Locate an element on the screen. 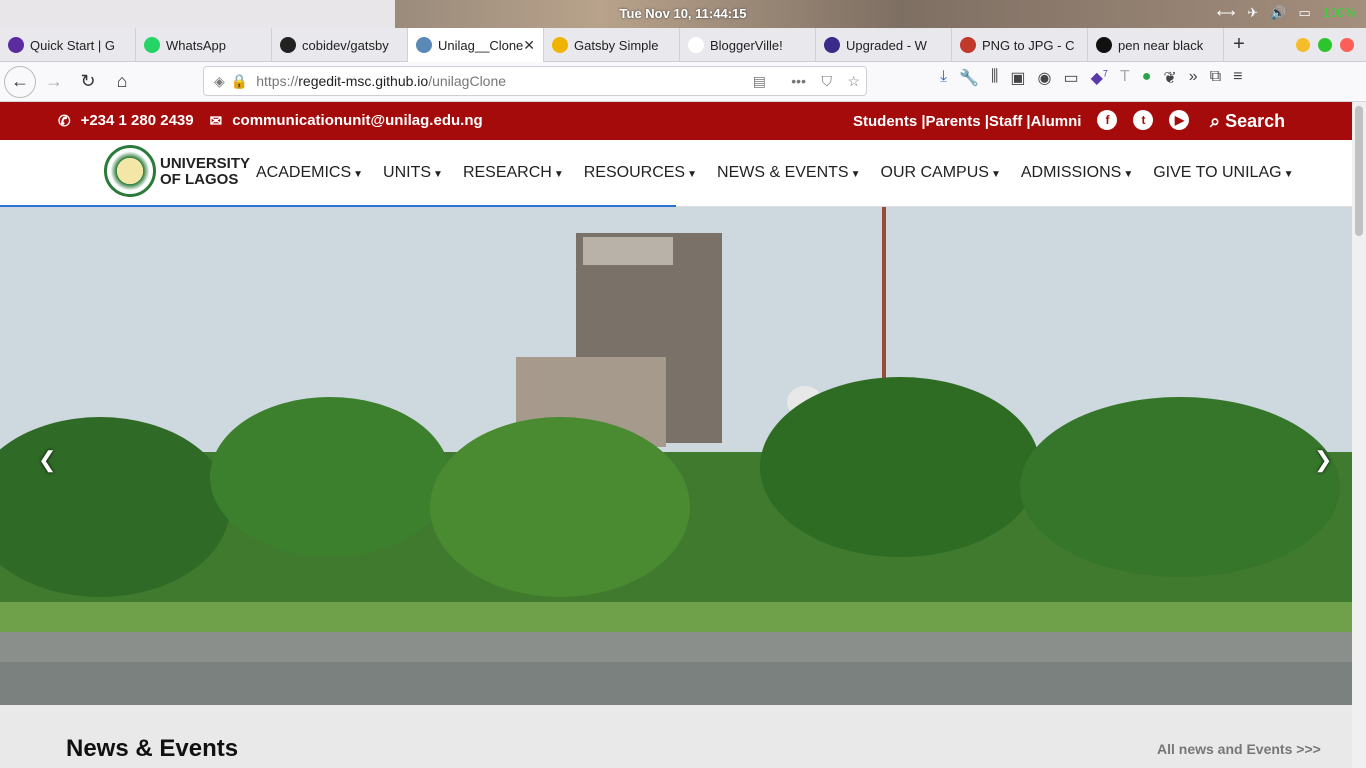 The image size is (1366, 768). tab-7: PNG to JPG - C is located at coordinates (1020, 45).